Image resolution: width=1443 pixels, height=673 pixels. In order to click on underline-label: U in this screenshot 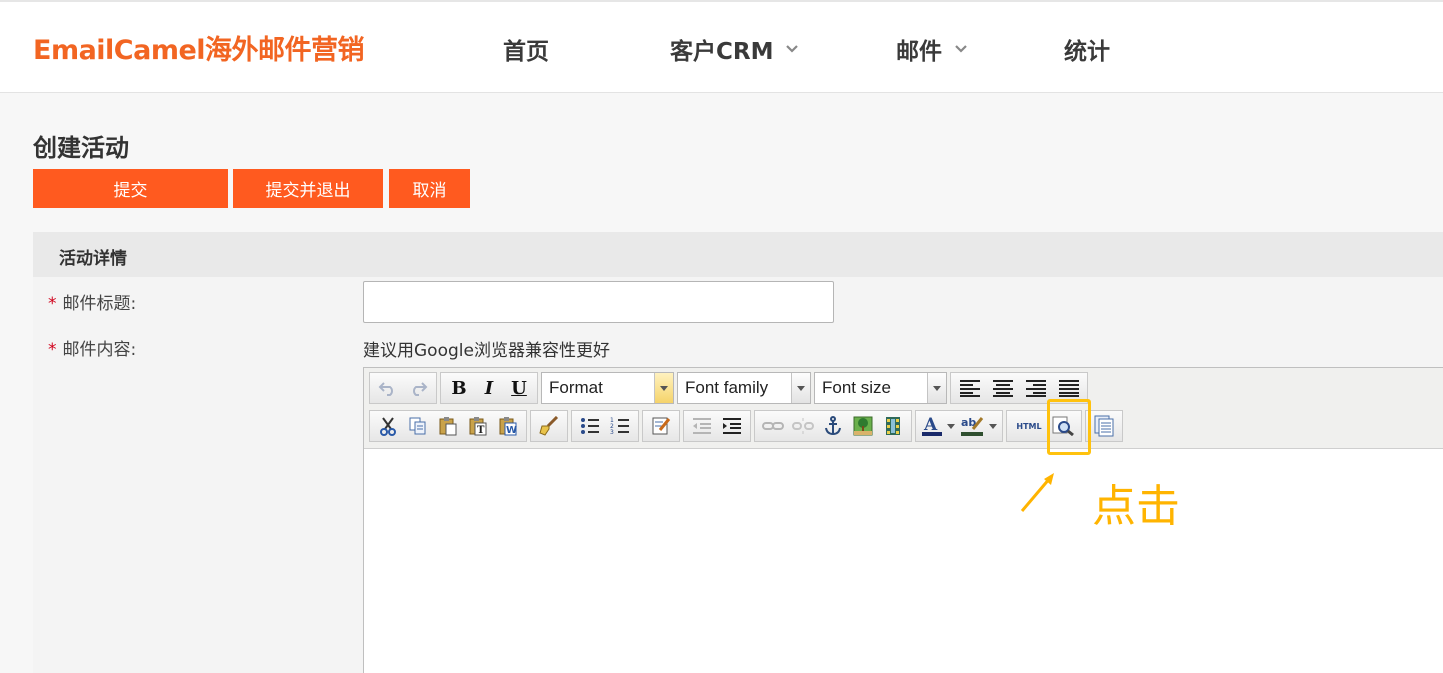, I will do `click(519, 388)`.